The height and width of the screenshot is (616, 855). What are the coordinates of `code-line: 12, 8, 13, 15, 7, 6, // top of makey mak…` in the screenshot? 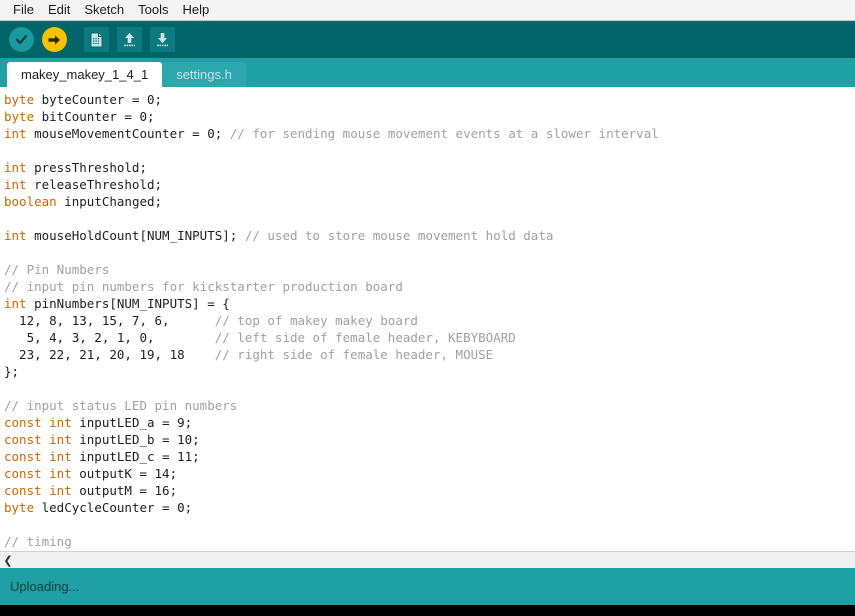 It's located at (429, 320).